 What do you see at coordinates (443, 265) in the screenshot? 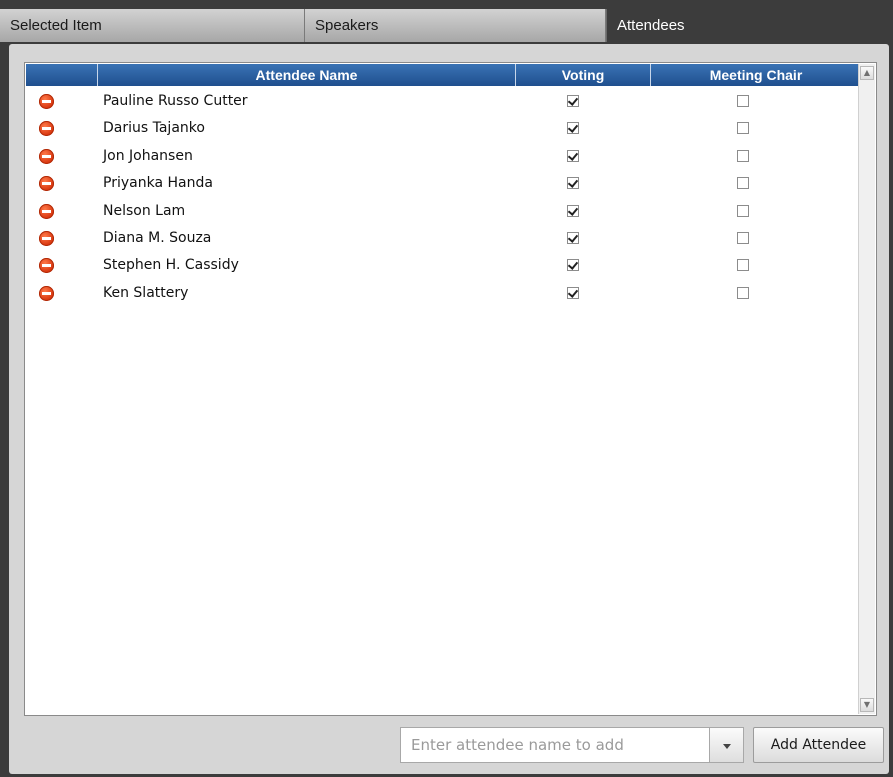
I see `table-row: Stephen H. Cassidy` at bounding box center [443, 265].